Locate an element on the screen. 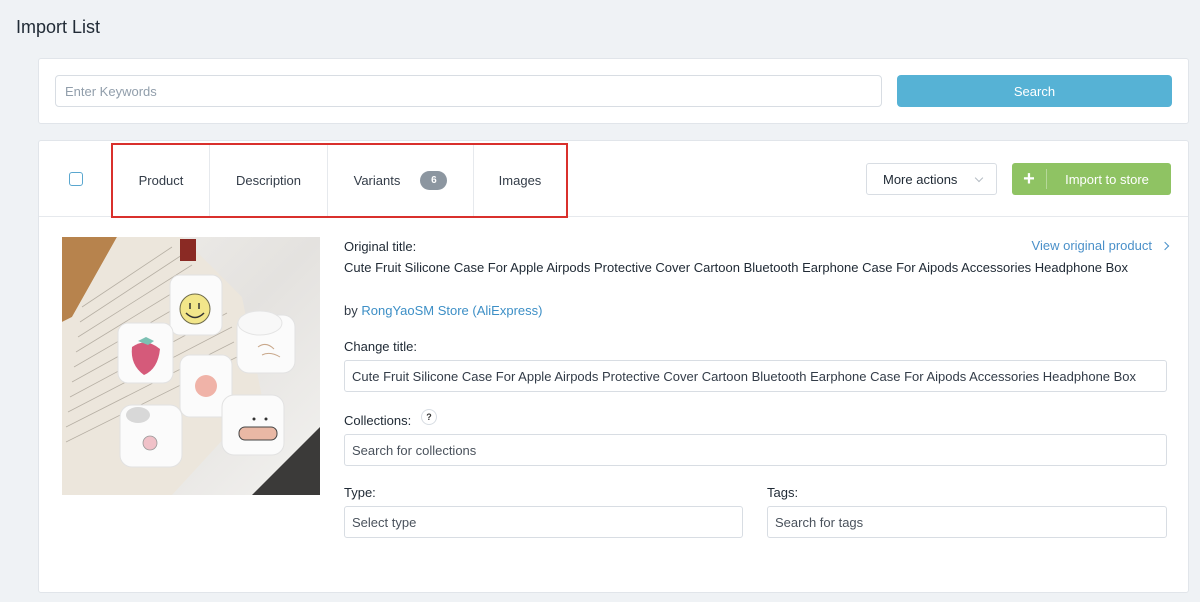  tab-label: Variants is located at coordinates (377, 180).